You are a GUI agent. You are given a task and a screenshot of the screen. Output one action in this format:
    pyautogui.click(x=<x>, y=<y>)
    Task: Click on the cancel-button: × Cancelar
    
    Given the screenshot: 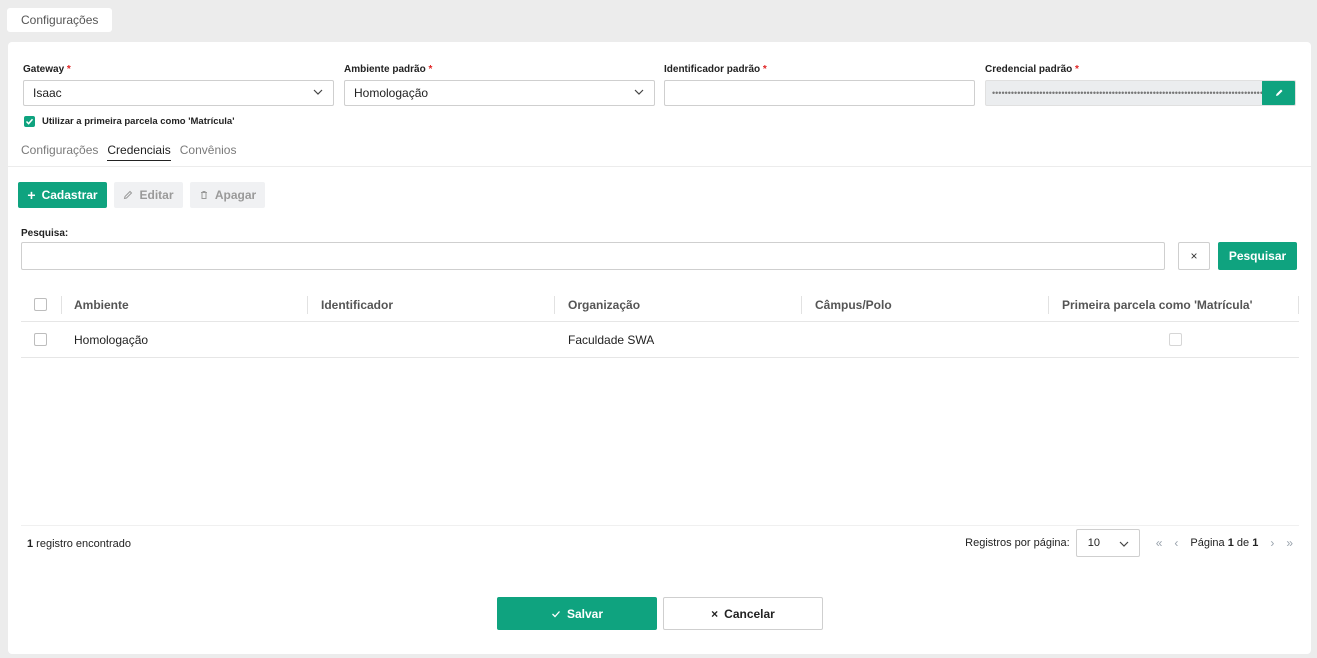 What is the action you would take?
    pyautogui.click(x=743, y=613)
    